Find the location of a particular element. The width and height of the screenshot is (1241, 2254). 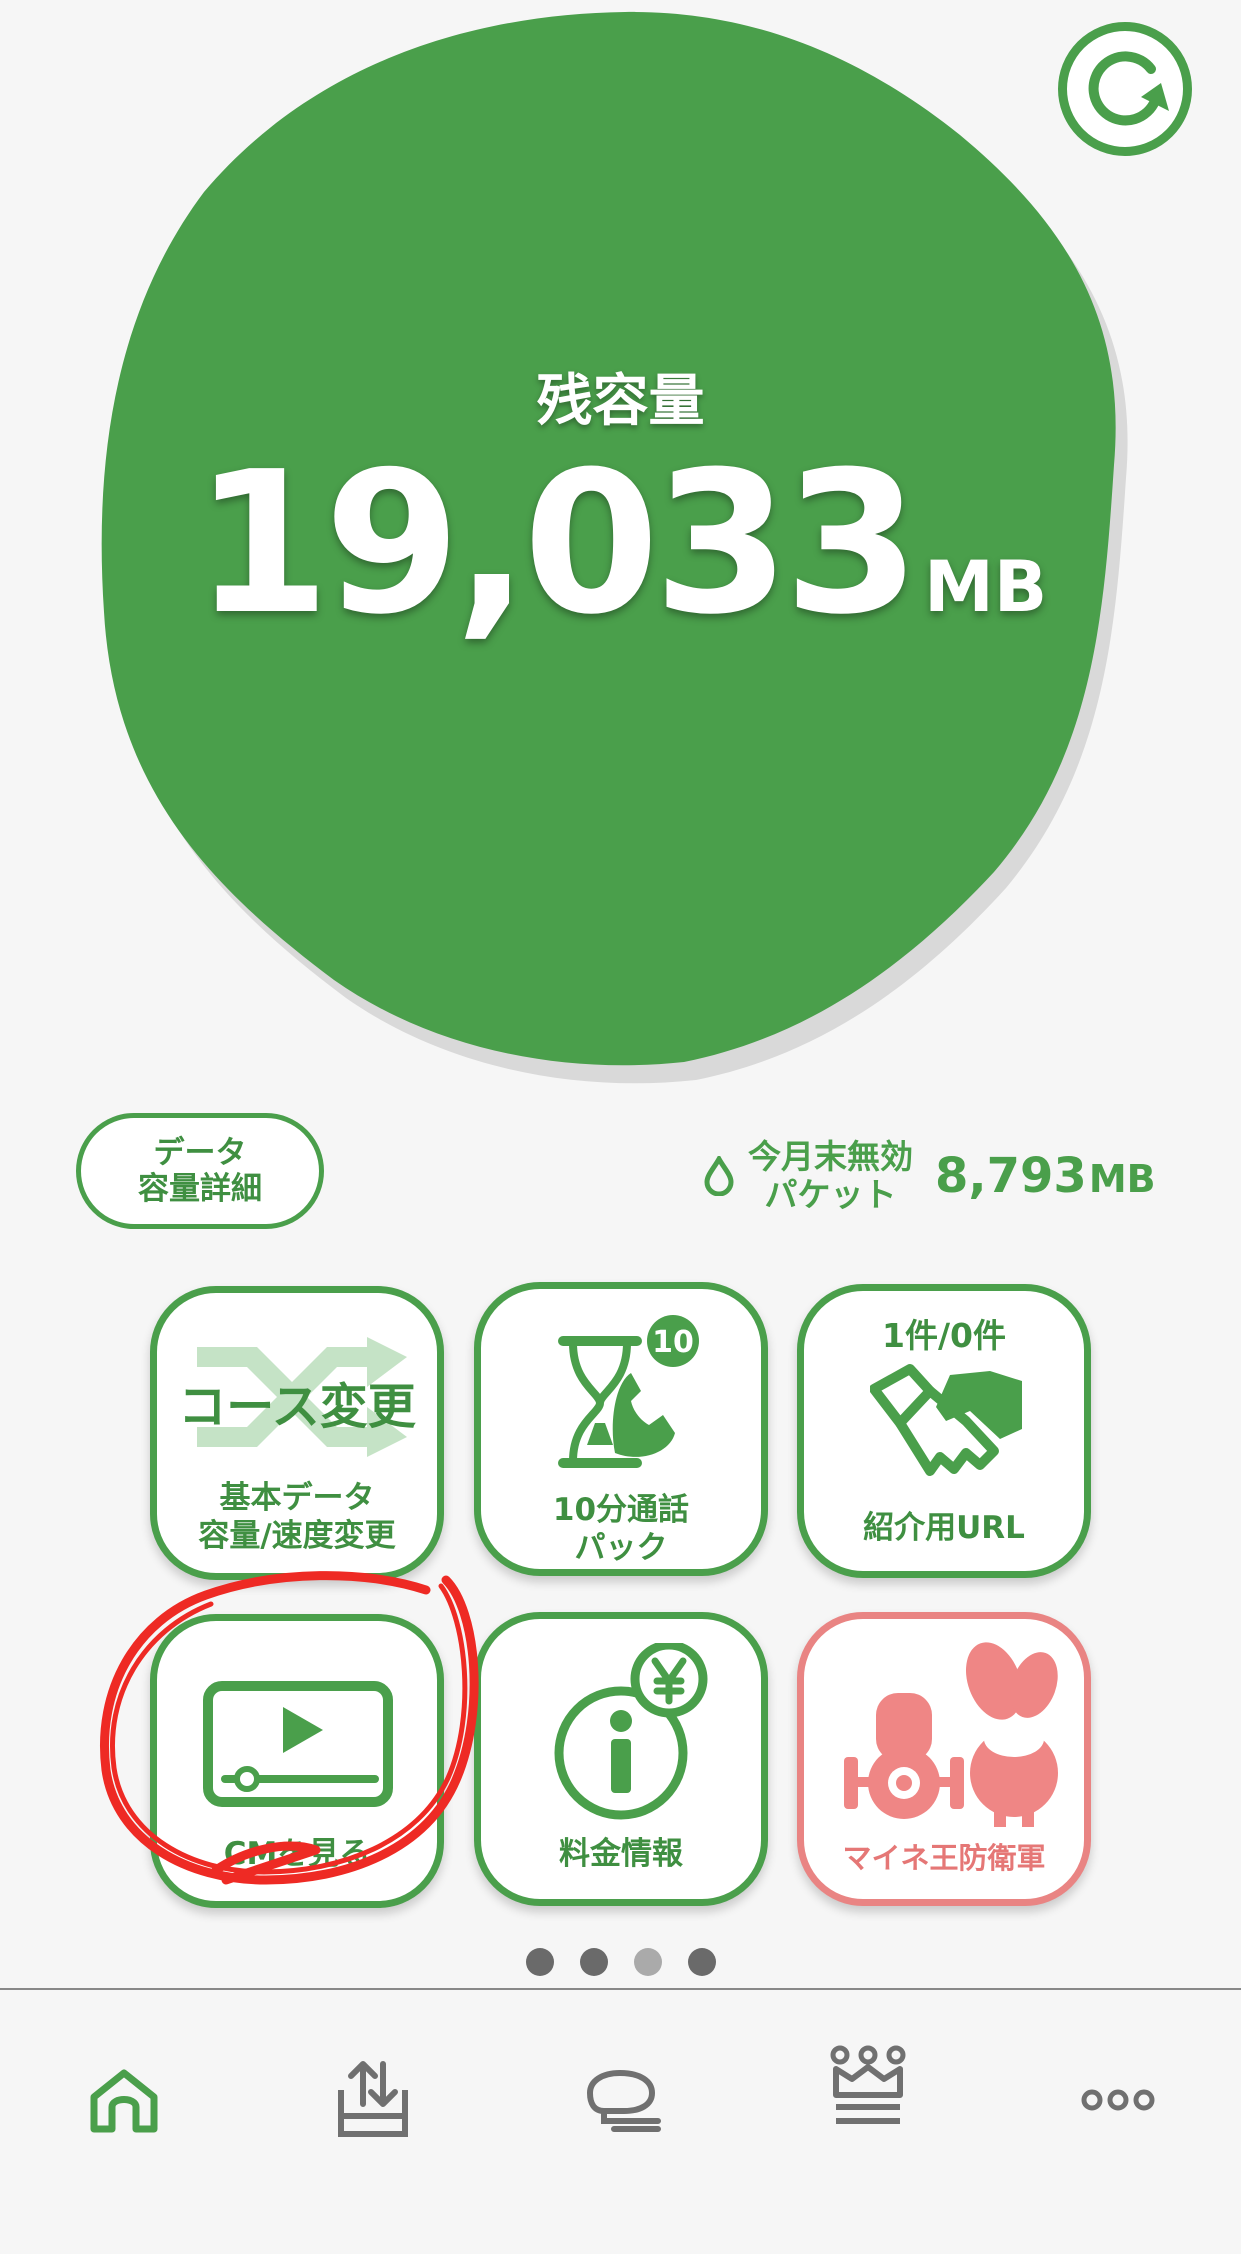

referral-count: 1件/0件 is located at coordinates (944, 1335).